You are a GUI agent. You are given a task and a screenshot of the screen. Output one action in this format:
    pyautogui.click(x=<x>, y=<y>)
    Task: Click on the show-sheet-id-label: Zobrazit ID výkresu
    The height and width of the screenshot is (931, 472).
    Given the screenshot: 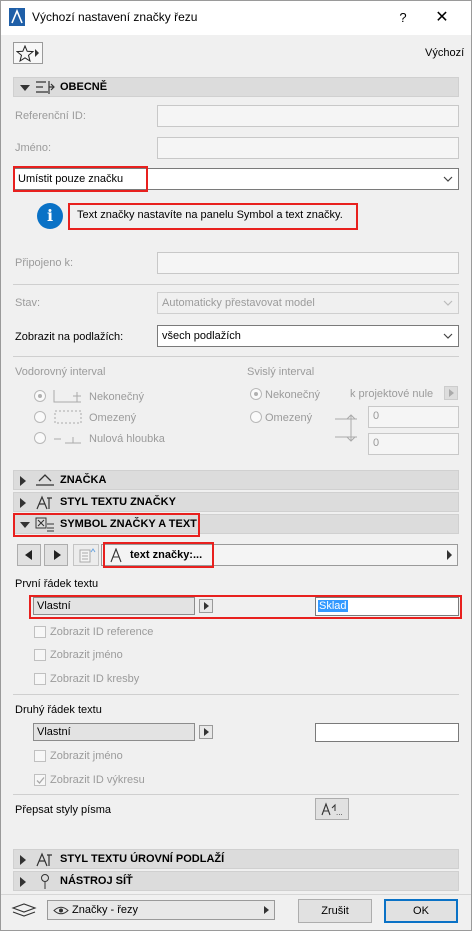 What is the action you would take?
    pyautogui.click(x=97, y=780)
    